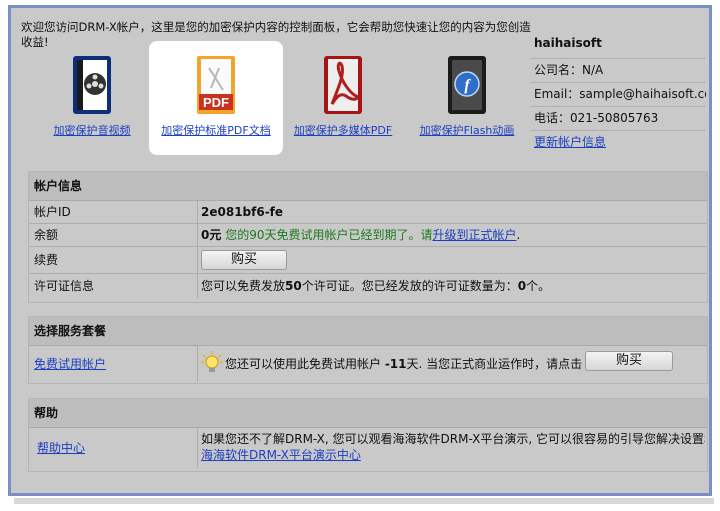 The height and width of the screenshot is (511, 720). I want to click on demo-center-link: 海海软件DRM-X平台演示中心, so click(281, 455).